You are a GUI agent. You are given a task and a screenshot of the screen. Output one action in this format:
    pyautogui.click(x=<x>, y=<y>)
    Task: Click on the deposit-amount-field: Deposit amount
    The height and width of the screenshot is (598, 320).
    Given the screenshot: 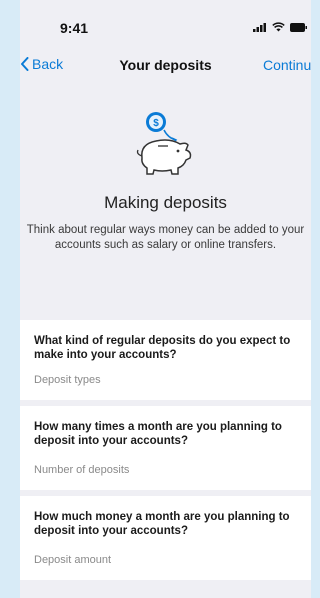 What is the action you would take?
    pyautogui.click(x=165, y=562)
    